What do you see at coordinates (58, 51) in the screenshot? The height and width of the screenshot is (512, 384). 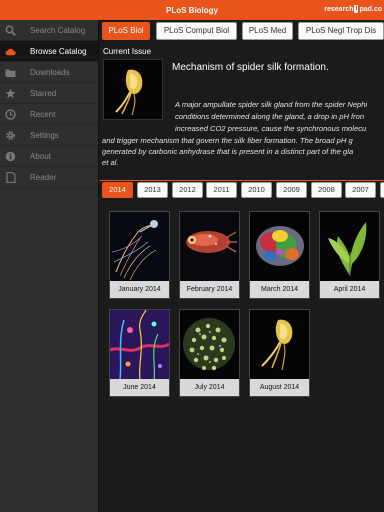 I see `sidebar-item-label: Browse Catalog` at bounding box center [58, 51].